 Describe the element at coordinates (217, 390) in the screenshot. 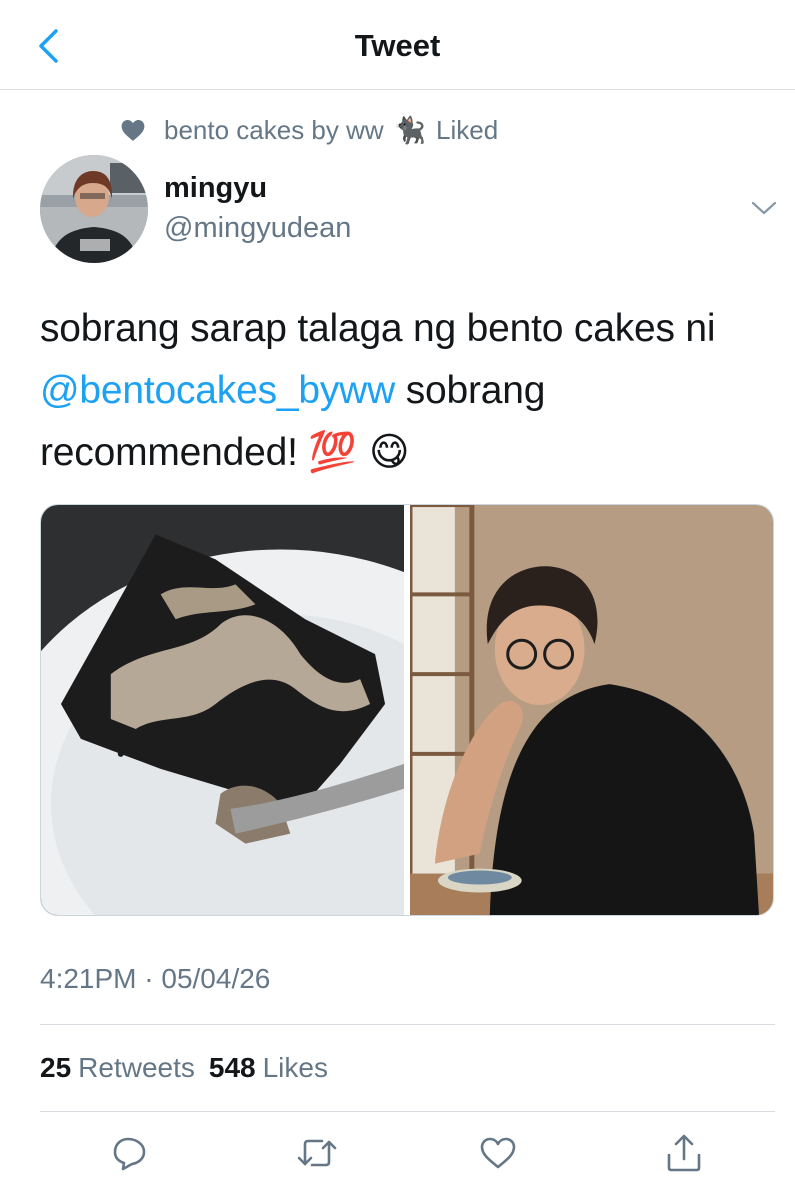

I see `mention-link: @bentocakes_byww` at that location.